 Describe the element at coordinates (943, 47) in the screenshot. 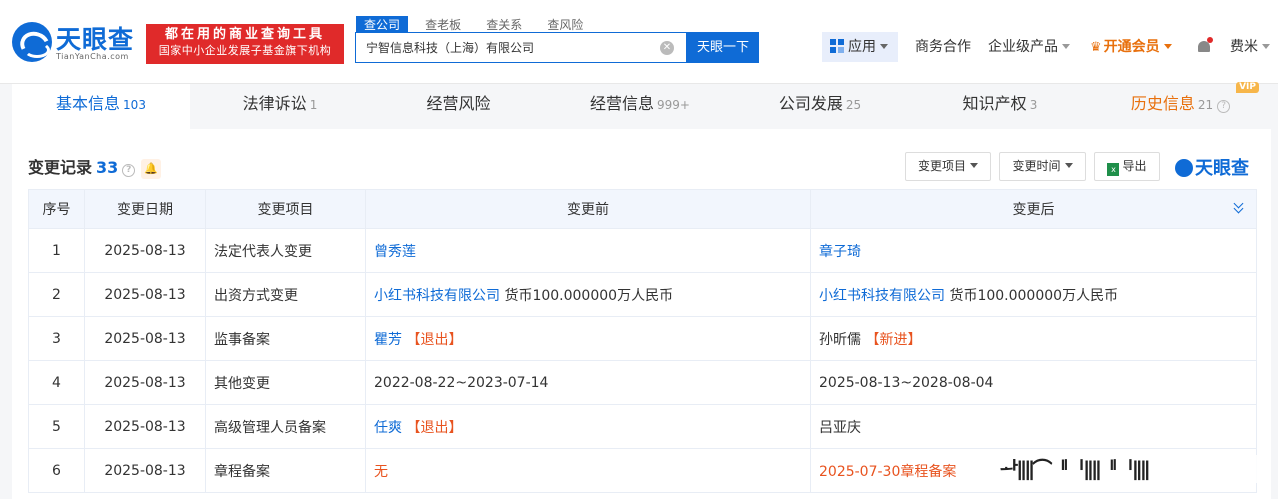

I see `nav-business: 商务合作` at that location.